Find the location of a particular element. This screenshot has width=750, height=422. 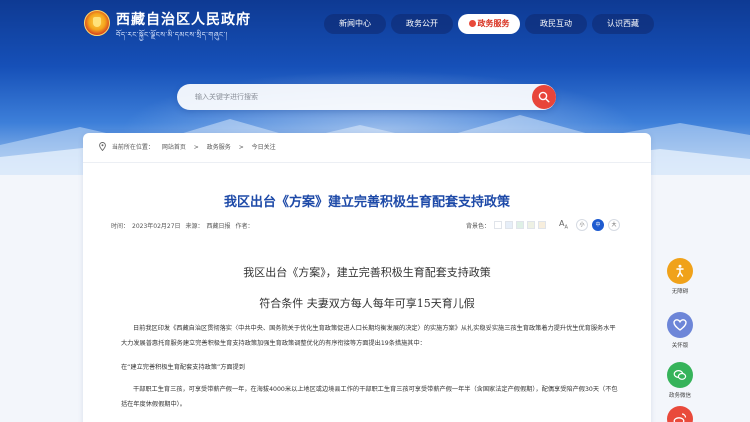

search-button is located at coordinates (544, 97).